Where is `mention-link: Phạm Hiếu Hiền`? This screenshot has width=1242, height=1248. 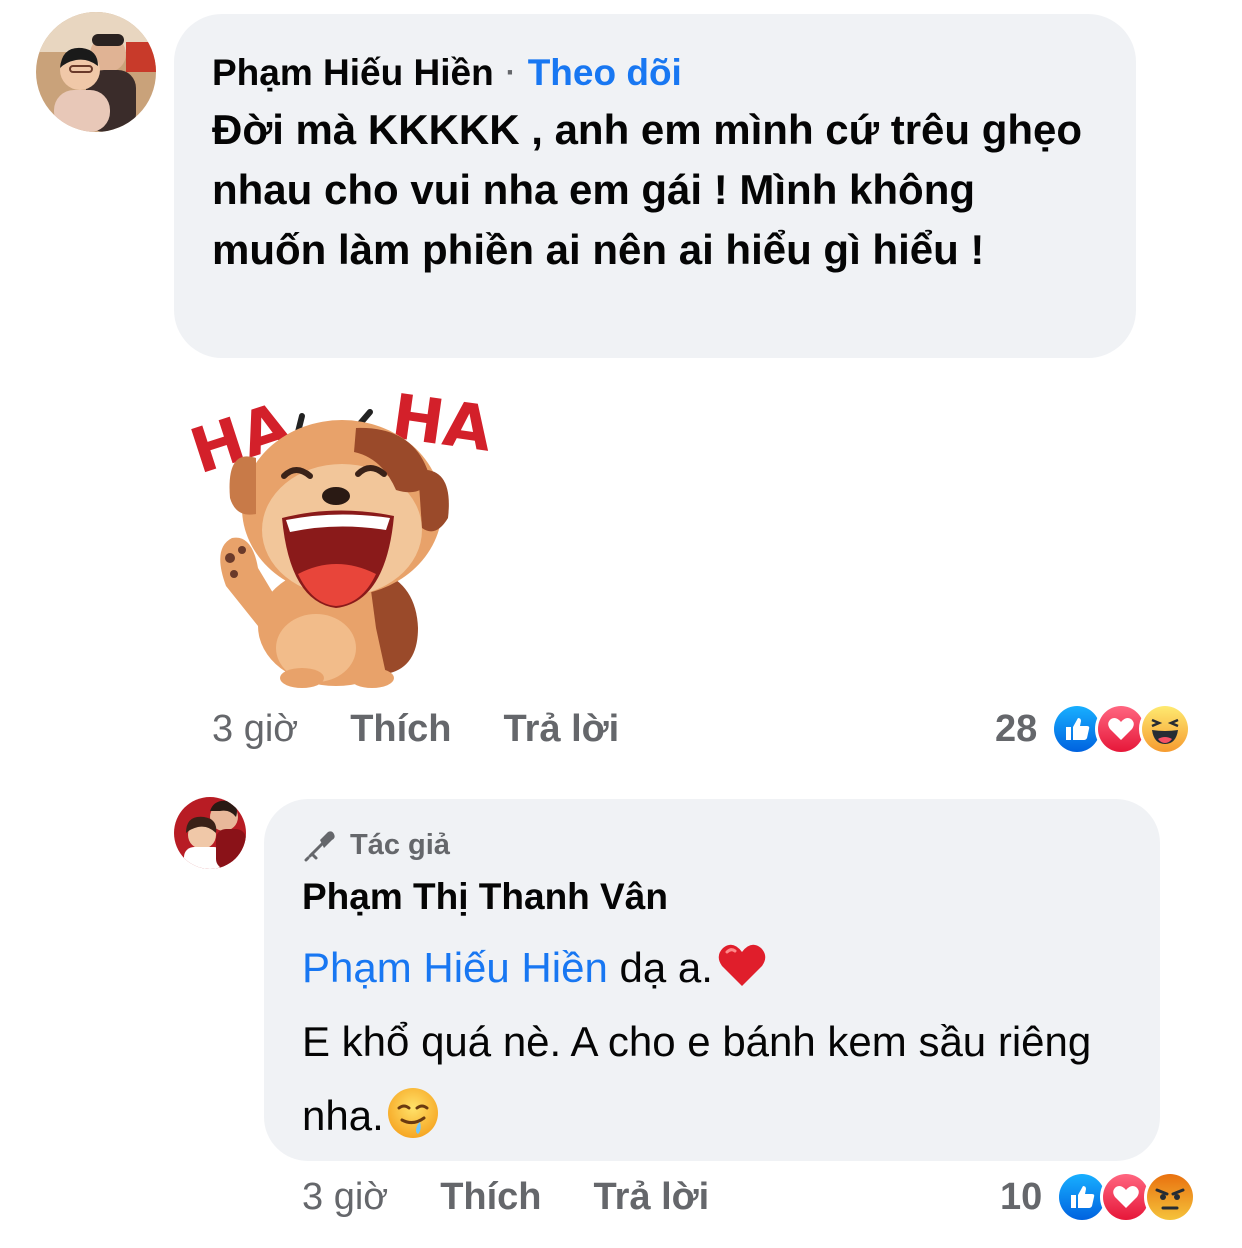
mention-link: Phạm Hiếu Hiền is located at coordinates (455, 967).